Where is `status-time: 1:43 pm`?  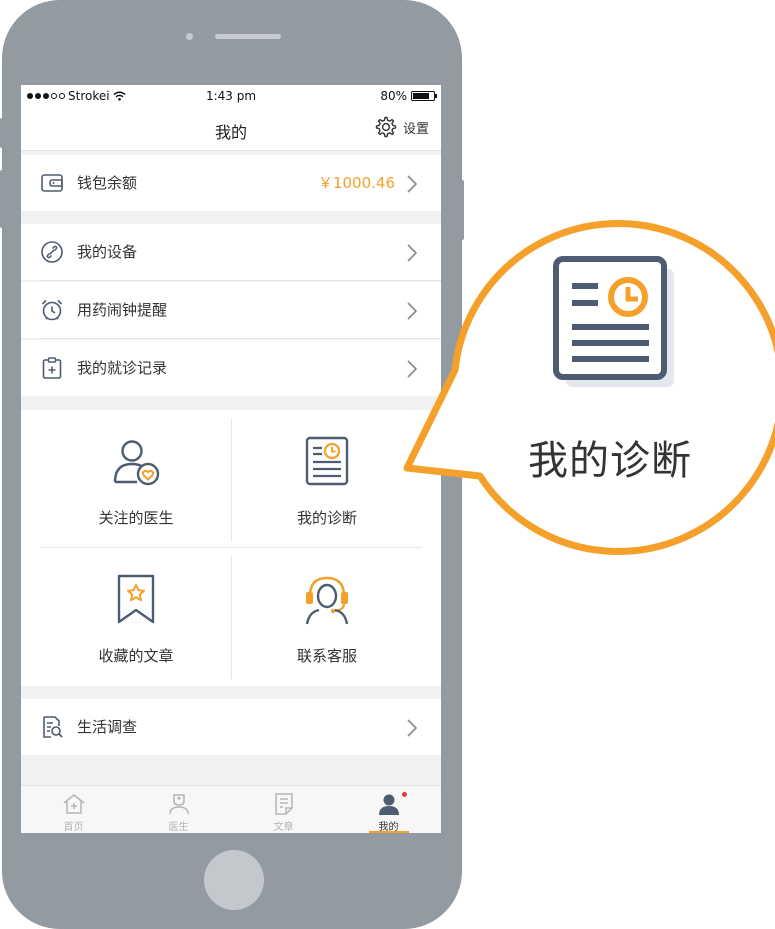 status-time: 1:43 pm is located at coordinates (231, 96).